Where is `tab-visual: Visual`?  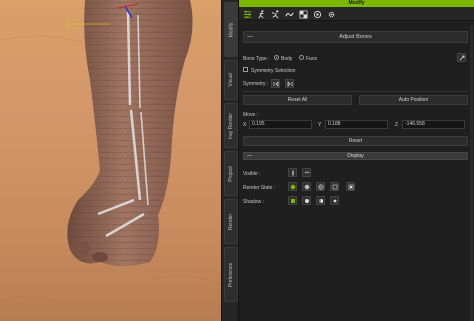
tab-visual: Visual is located at coordinates (231, 80).